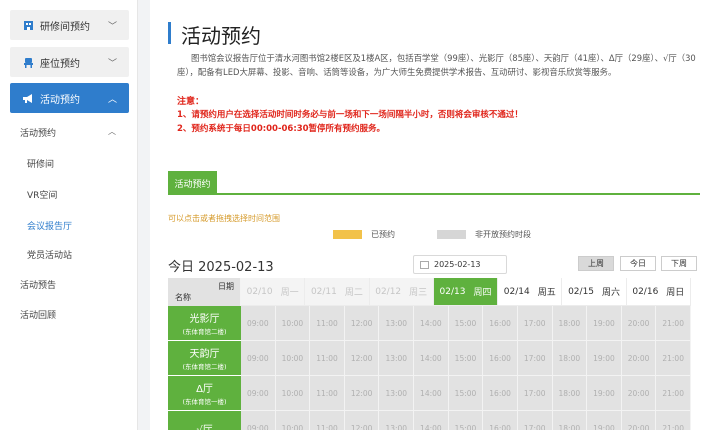 Image resolution: width=720 pixels, height=430 pixels. I want to click on day-header-weekday: 周四, so click(482, 293).